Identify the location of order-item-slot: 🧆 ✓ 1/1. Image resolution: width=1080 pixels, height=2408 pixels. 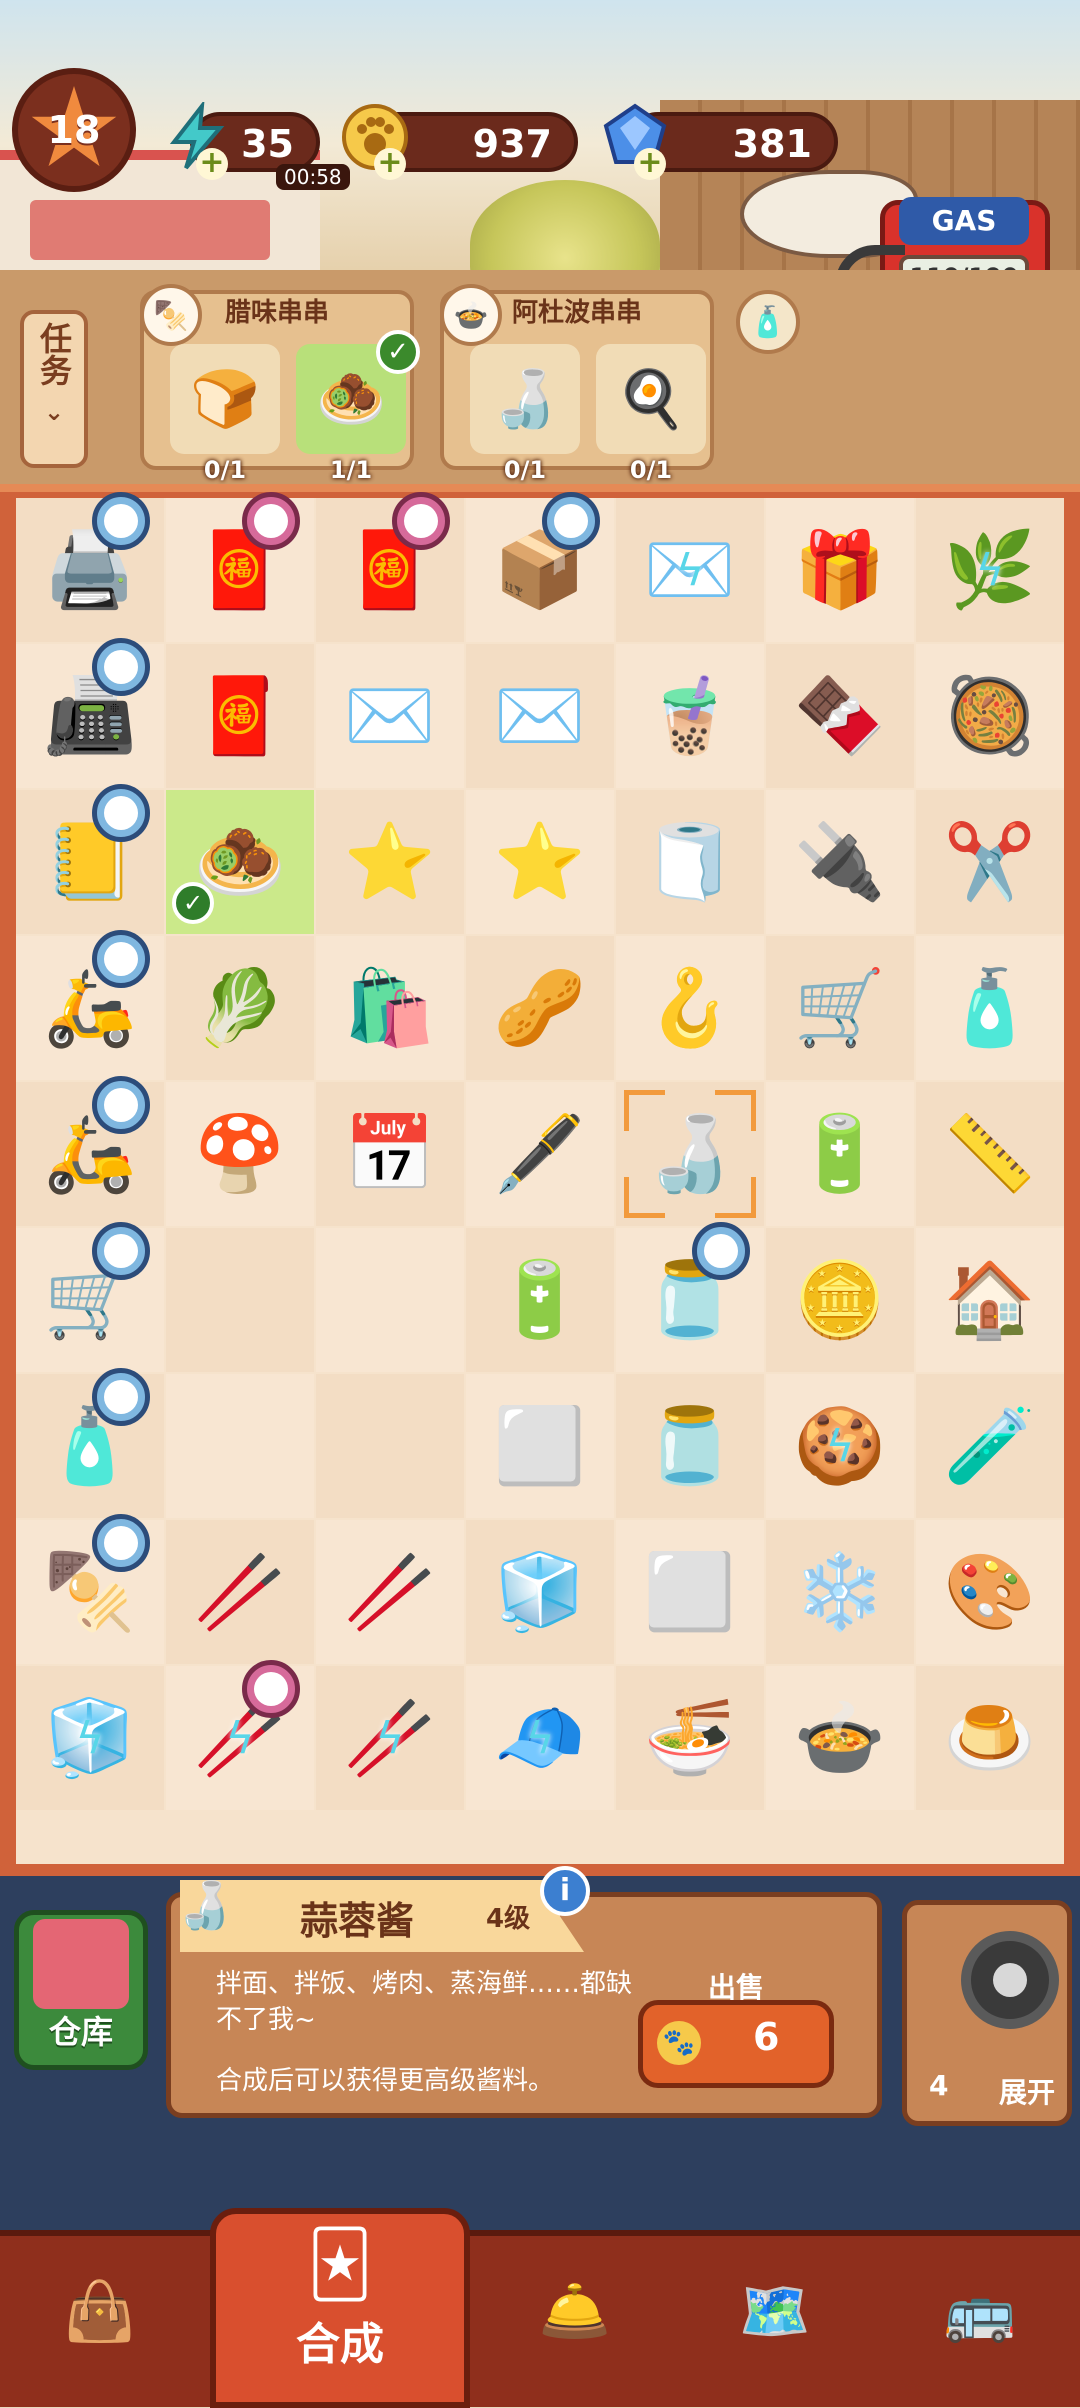
(358, 407).